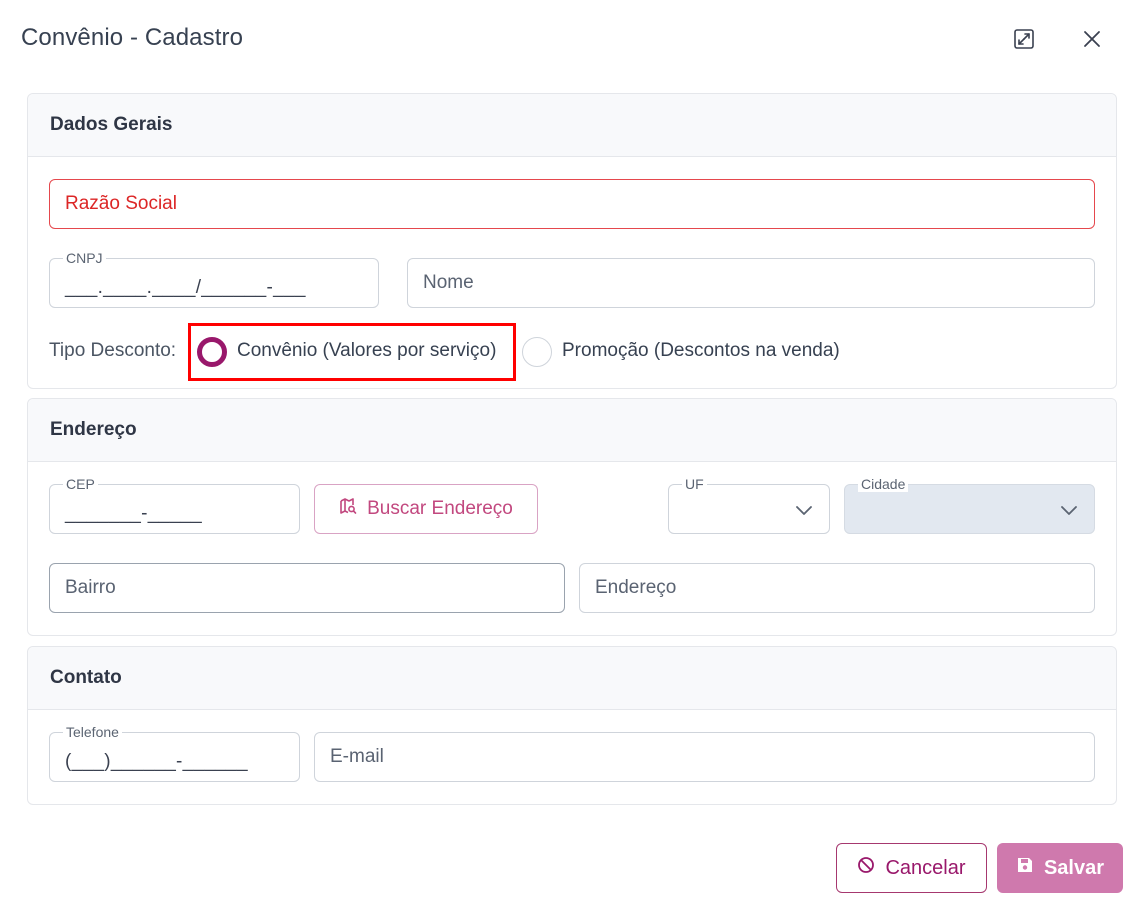  I want to click on cancel-label: Cancelar, so click(925, 867).